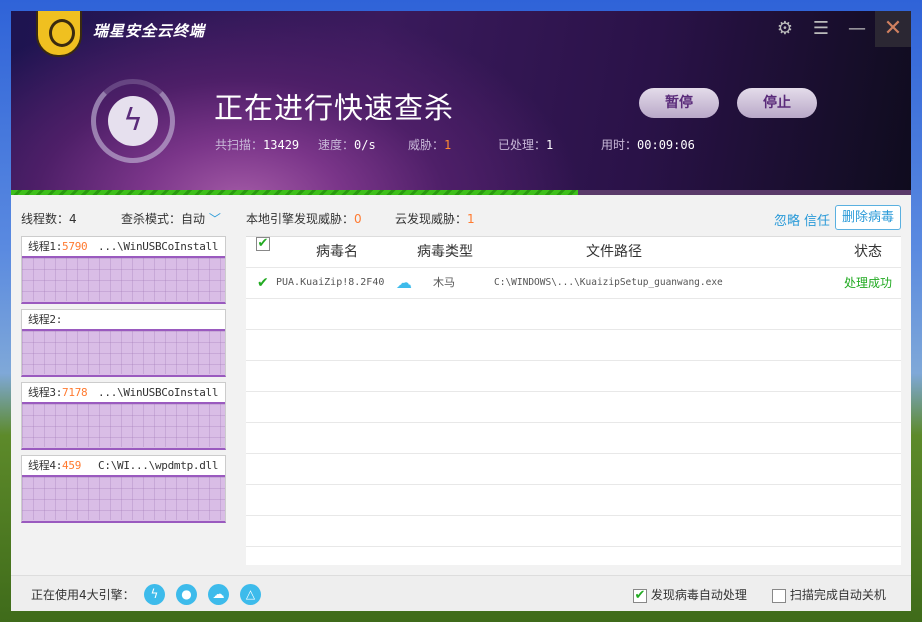  I want to click on menu-list-icon: ☰, so click(821, 29).